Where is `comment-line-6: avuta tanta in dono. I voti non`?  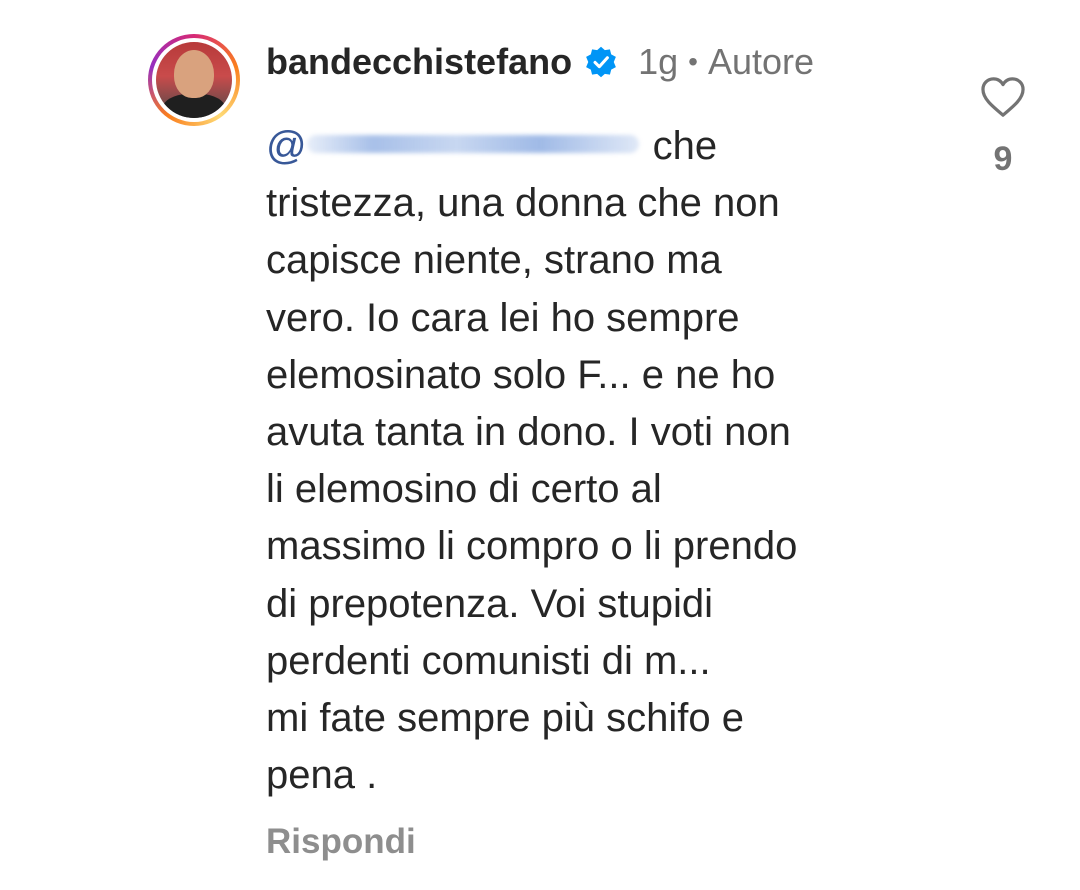 comment-line-6: avuta tanta in dono. I voti non is located at coordinates (528, 432).